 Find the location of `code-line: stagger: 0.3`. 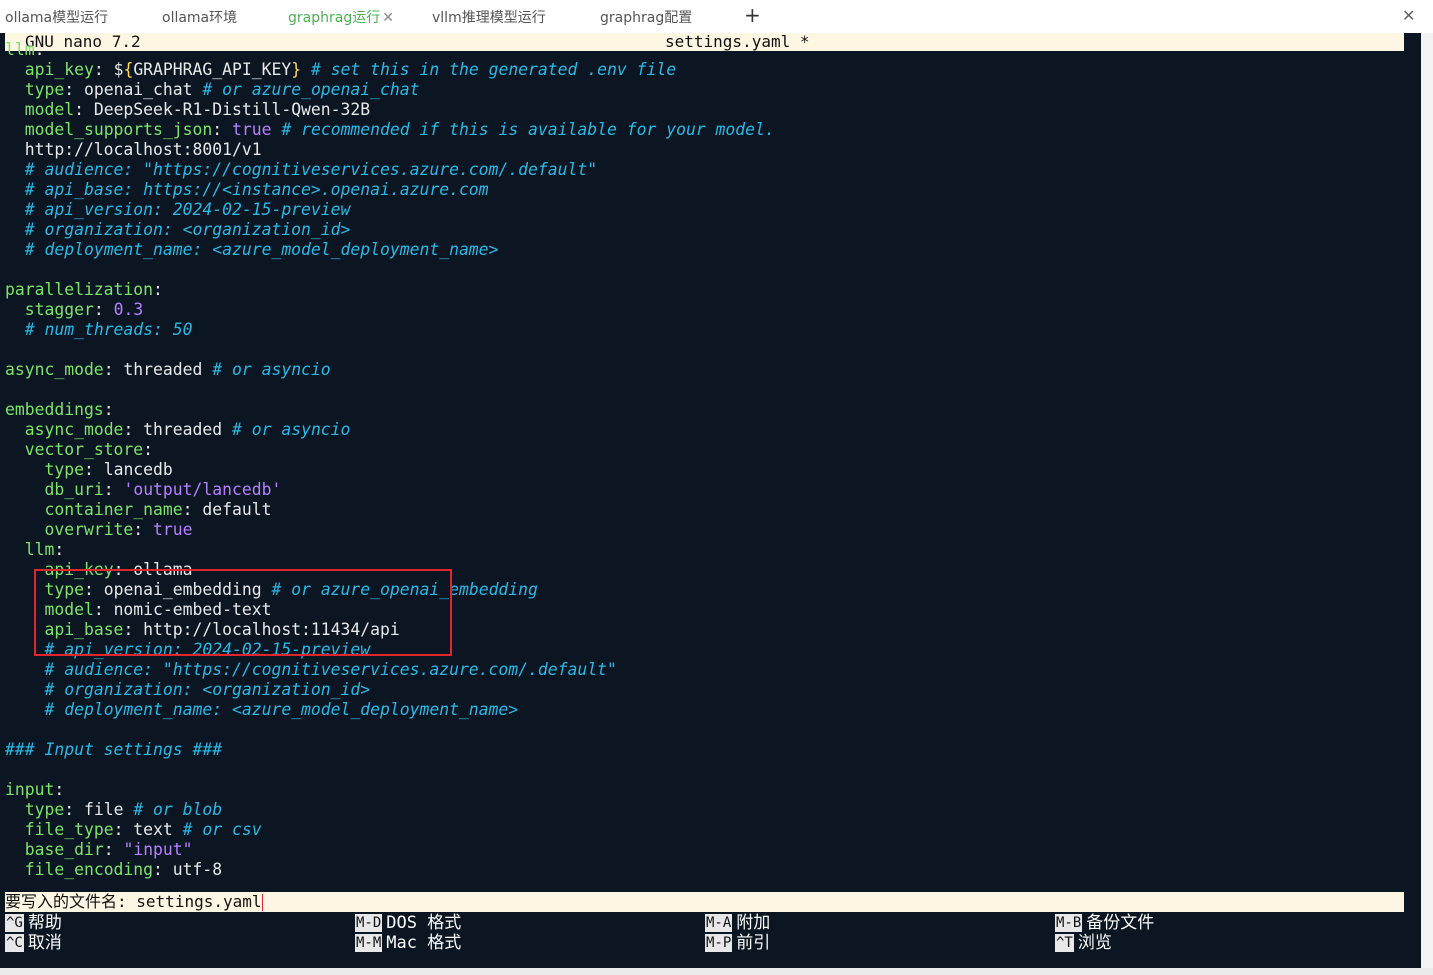

code-line: stagger: 0.3 is located at coordinates (390, 310).